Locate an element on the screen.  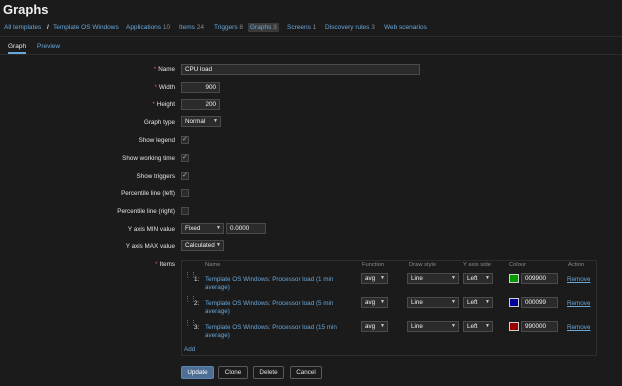
height-label: * Height is located at coordinates (163, 104).